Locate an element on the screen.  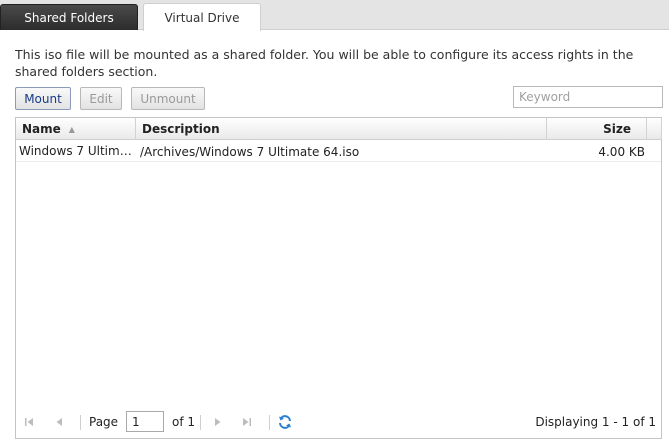
page-count-label: of 1 is located at coordinates (184, 422).